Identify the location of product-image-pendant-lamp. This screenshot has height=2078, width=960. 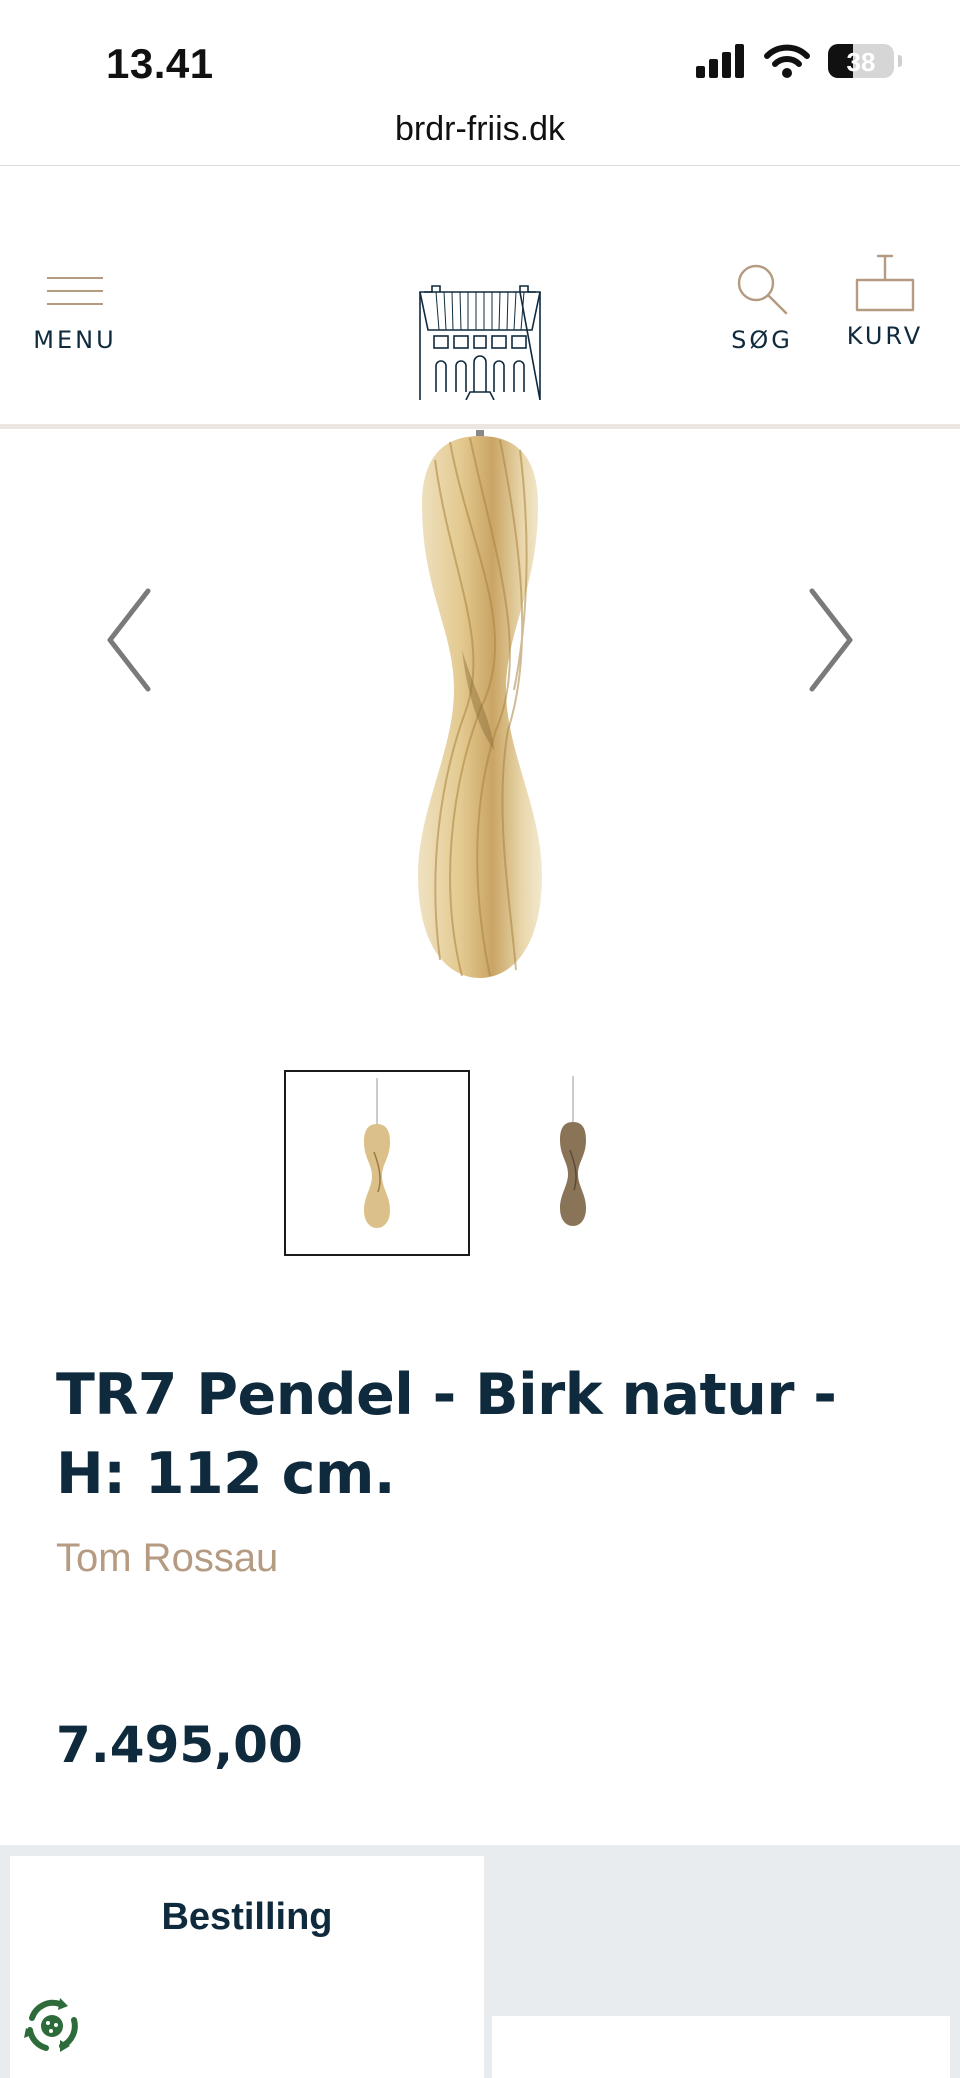
(480, 704).